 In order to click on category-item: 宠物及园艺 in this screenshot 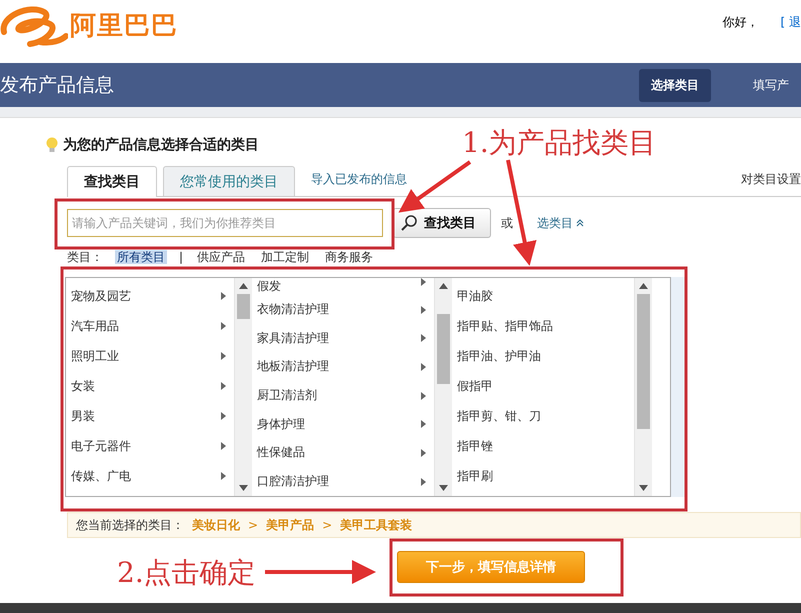, I will do `click(152, 296)`.